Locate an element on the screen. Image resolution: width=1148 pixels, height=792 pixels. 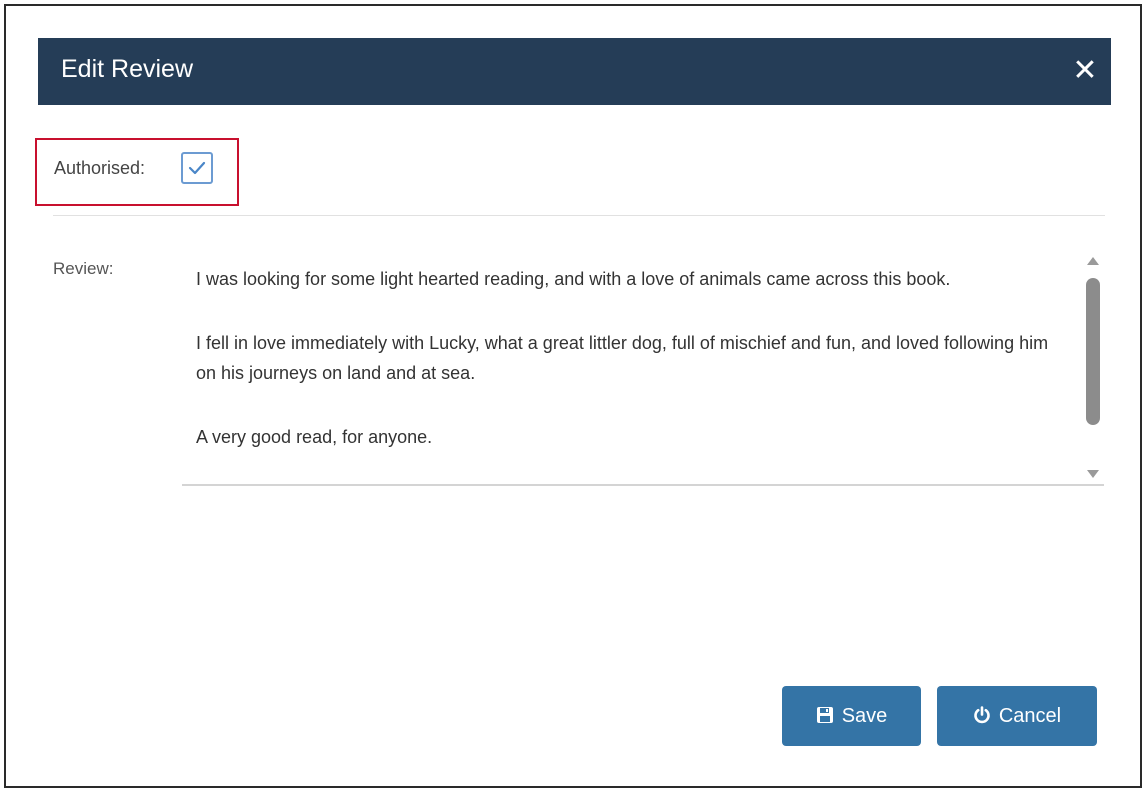
review-label: Review: is located at coordinates (83, 268).